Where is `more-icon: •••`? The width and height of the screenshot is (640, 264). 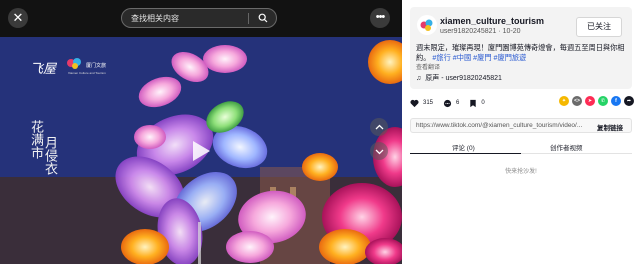
more-icon: ••• is located at coordinates (380, 17).